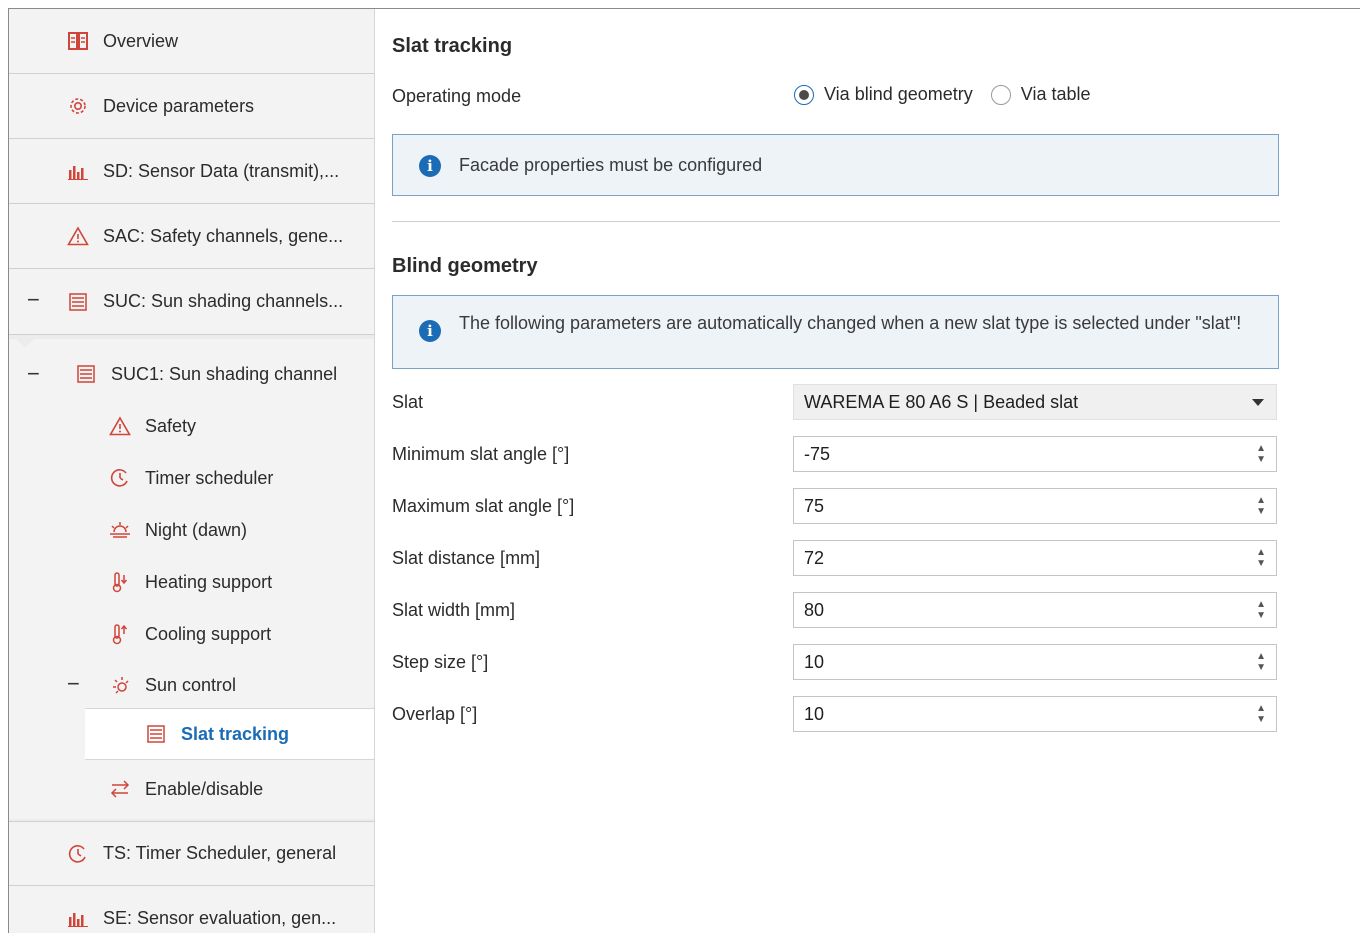 The height and width of the screenshot is (933, 1362). I want to click on sidebar-item-label: Device parameters, so click(179, 105).